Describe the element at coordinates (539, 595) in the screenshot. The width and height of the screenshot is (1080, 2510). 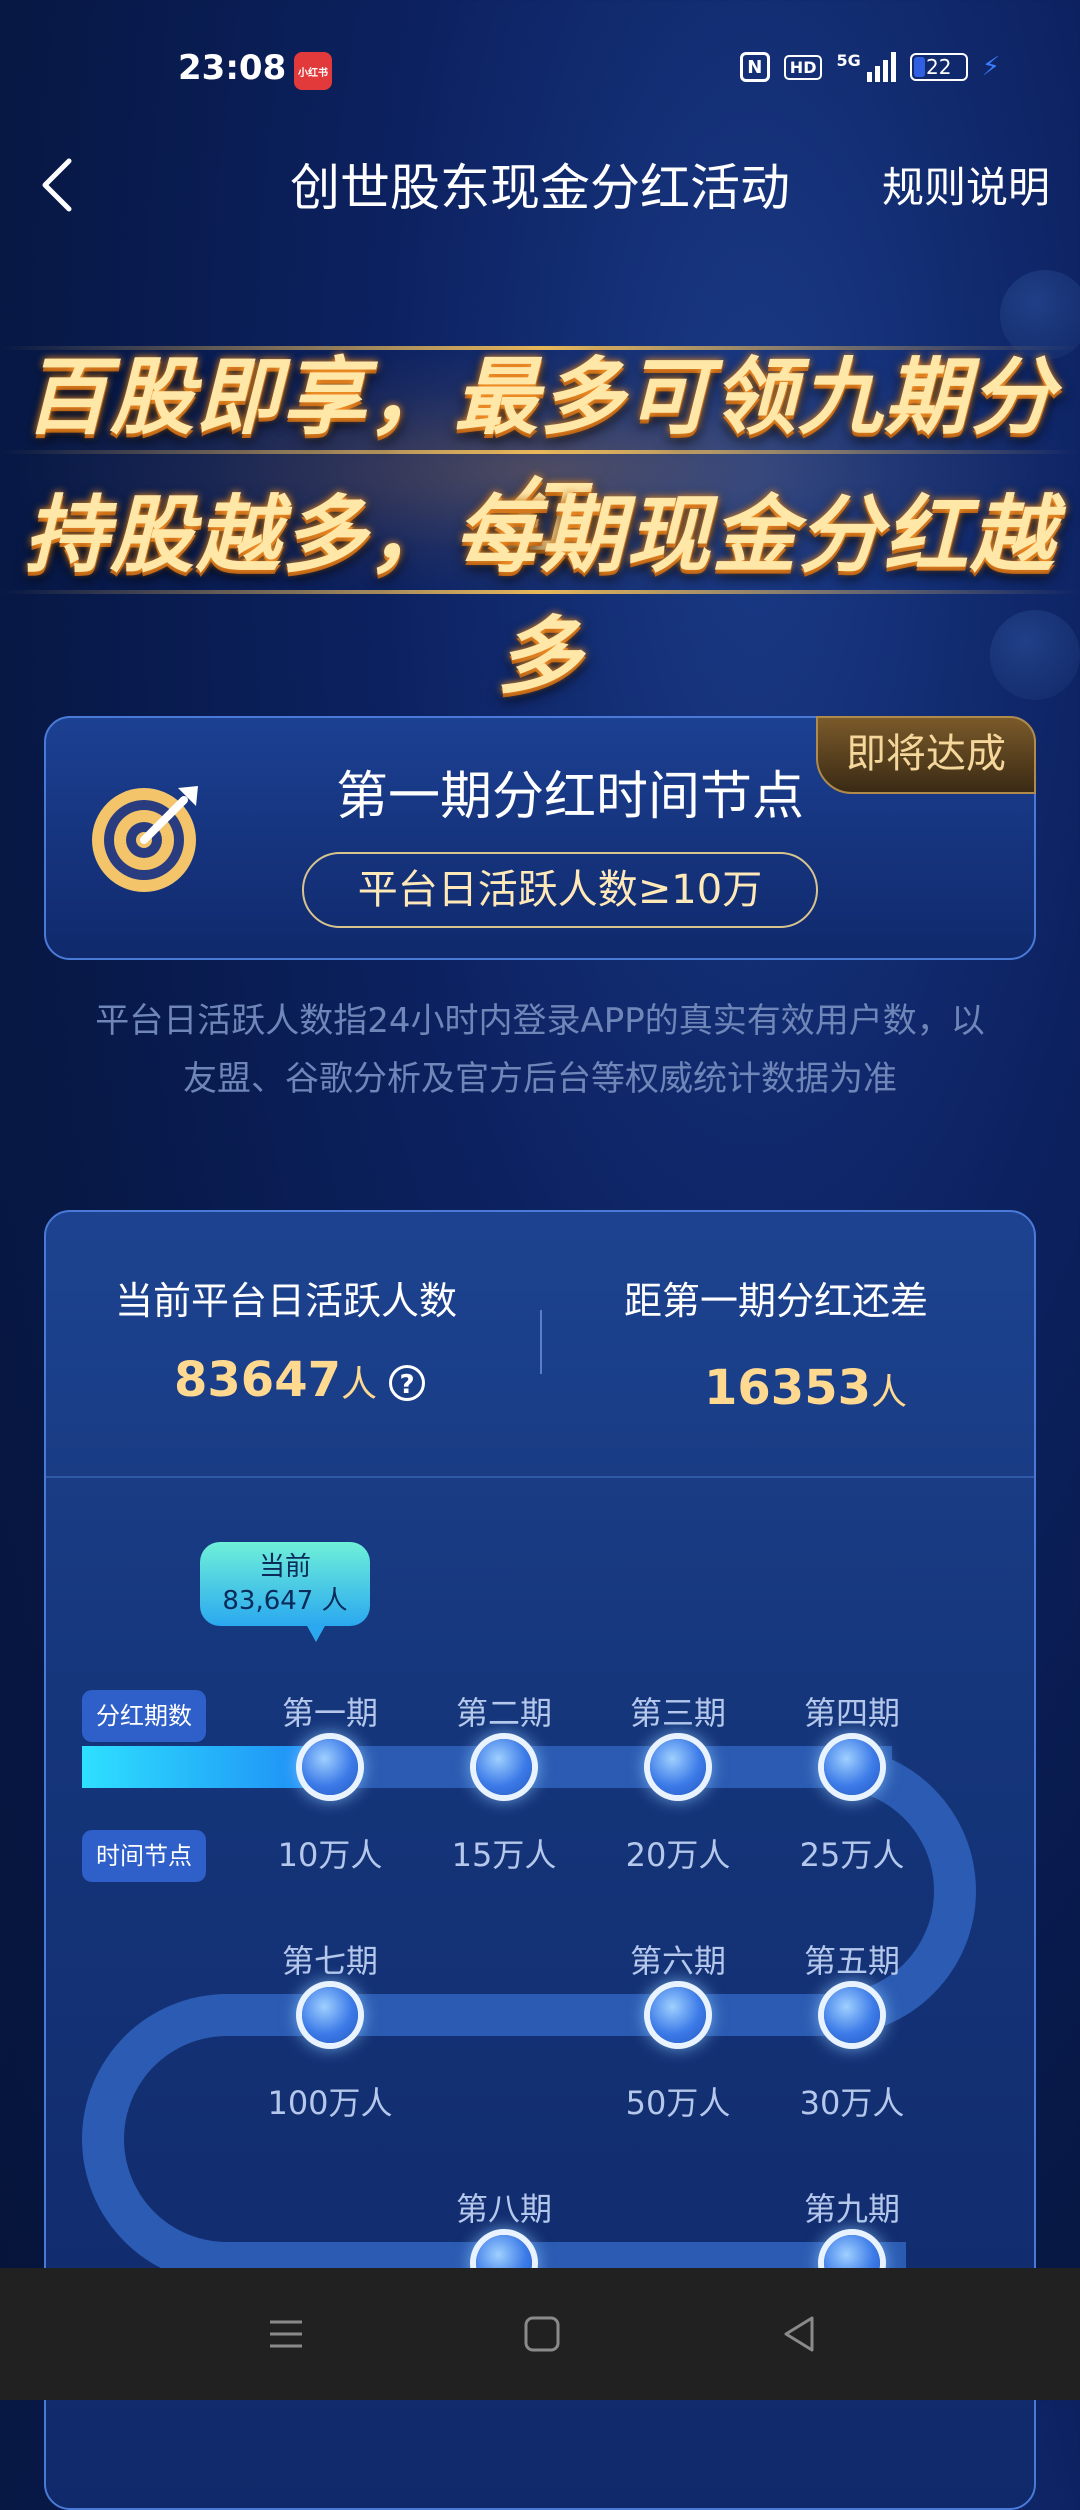
I see `banner-headline-2: 持股越多，每期现金分红越多` at that location.